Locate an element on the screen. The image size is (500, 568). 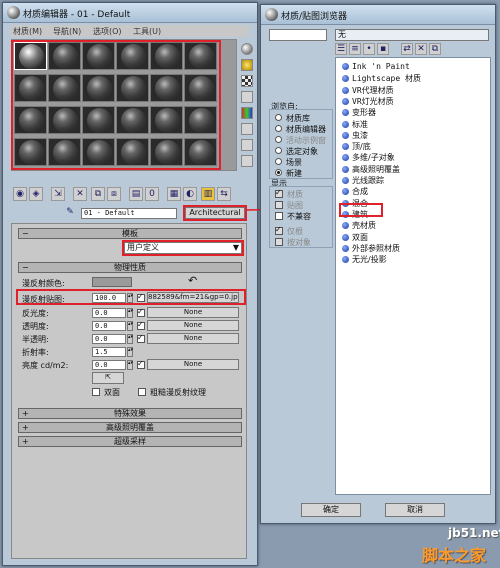
go-forward-sibling-icon: ⇆ is located at coordinates (224, 194).